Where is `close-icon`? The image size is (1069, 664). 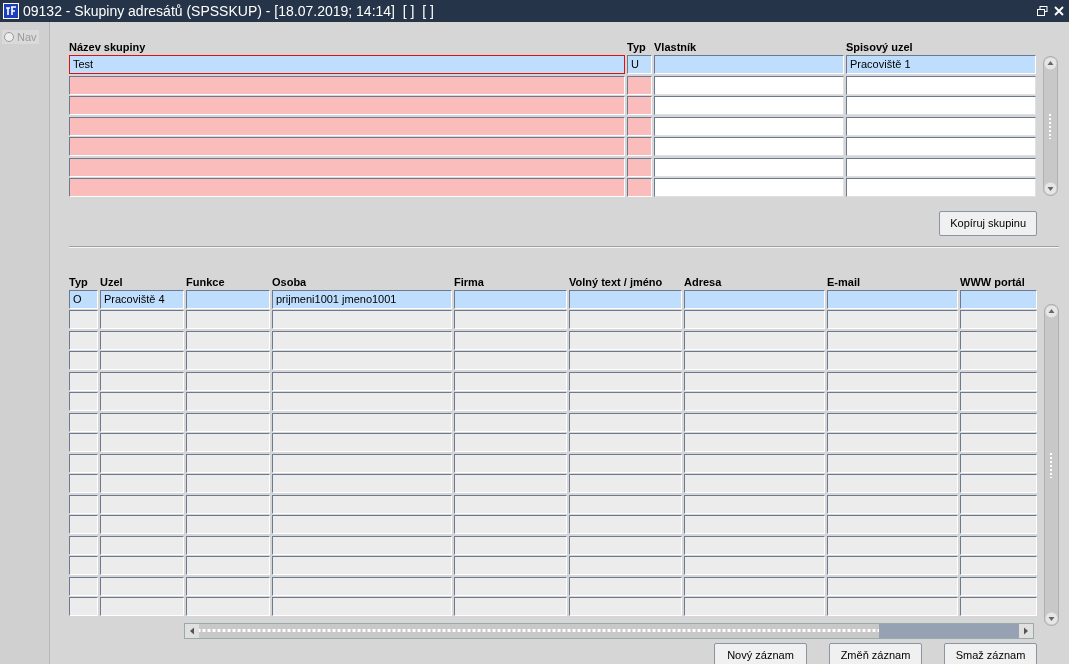 close-icon is located at coordinates (1059, 11).